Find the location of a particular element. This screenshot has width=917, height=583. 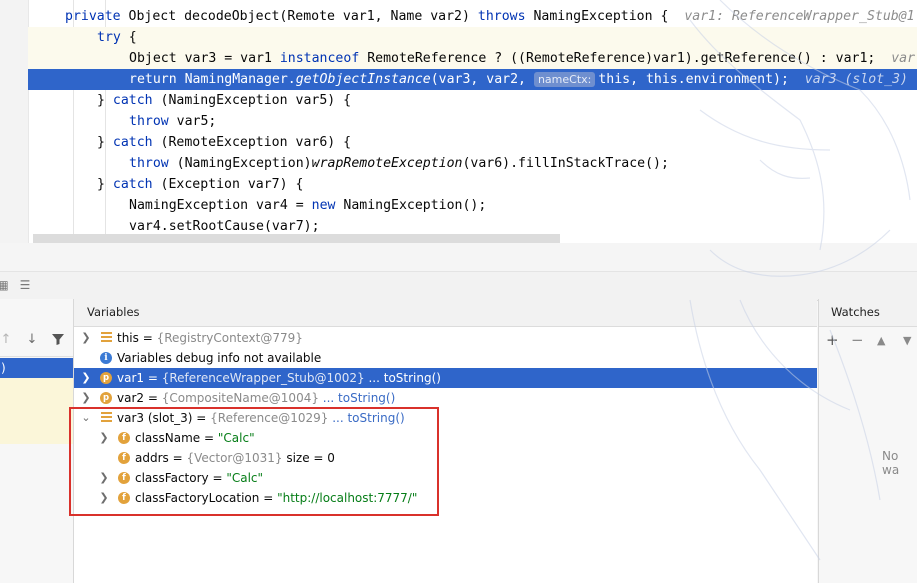

code-text: (NamingException) is located at coordinates (240, 163).